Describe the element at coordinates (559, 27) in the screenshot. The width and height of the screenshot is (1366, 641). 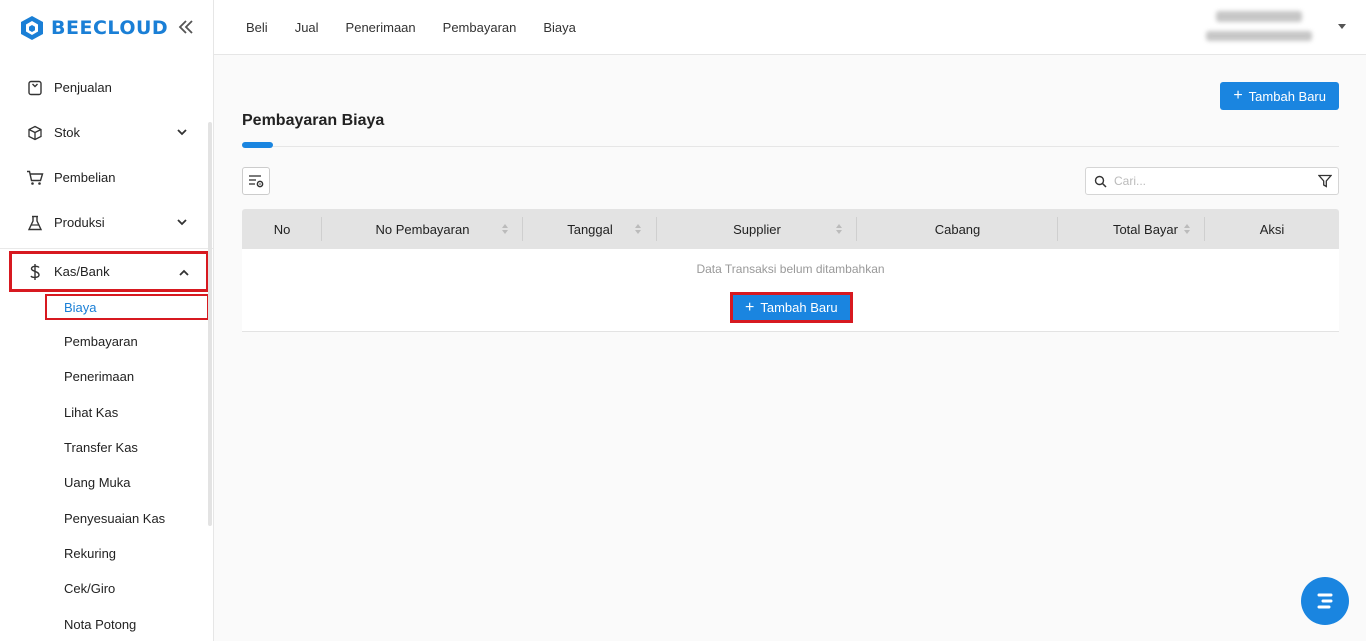
I see `topnav-biaya: Biaya` at that location.